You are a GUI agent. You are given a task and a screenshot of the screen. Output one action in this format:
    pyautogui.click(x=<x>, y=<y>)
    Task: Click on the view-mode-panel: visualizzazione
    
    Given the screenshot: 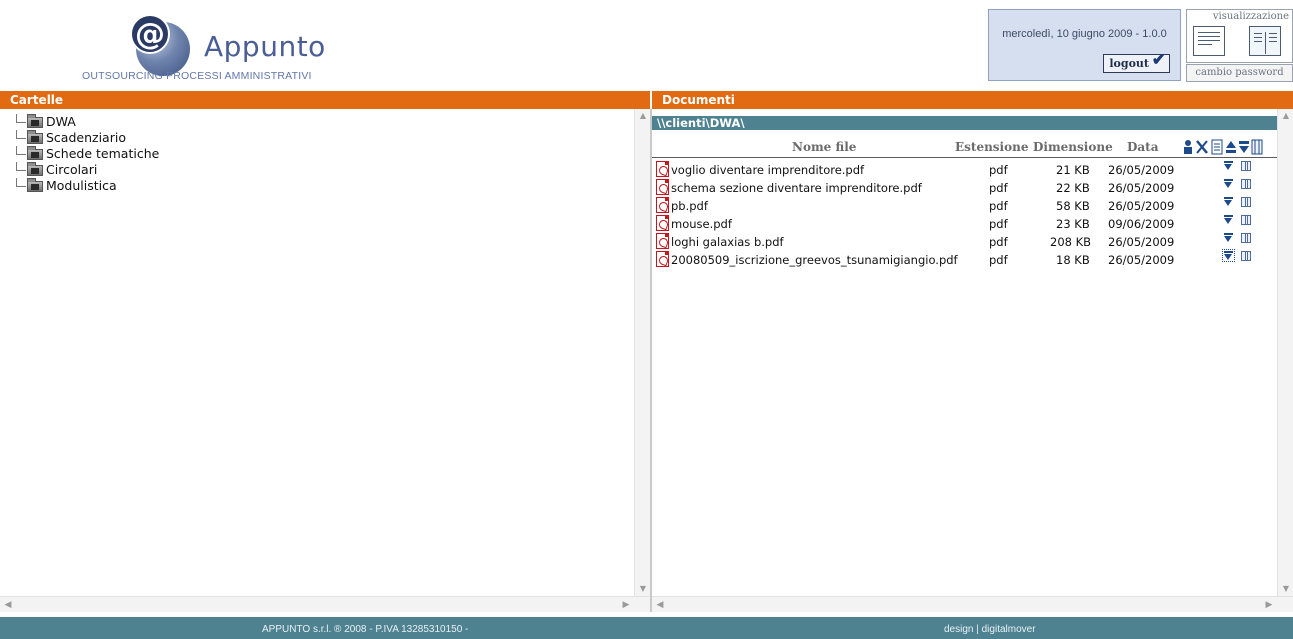 What is the action you would take?
    pyautogui.click(x=1239, y=36)
    